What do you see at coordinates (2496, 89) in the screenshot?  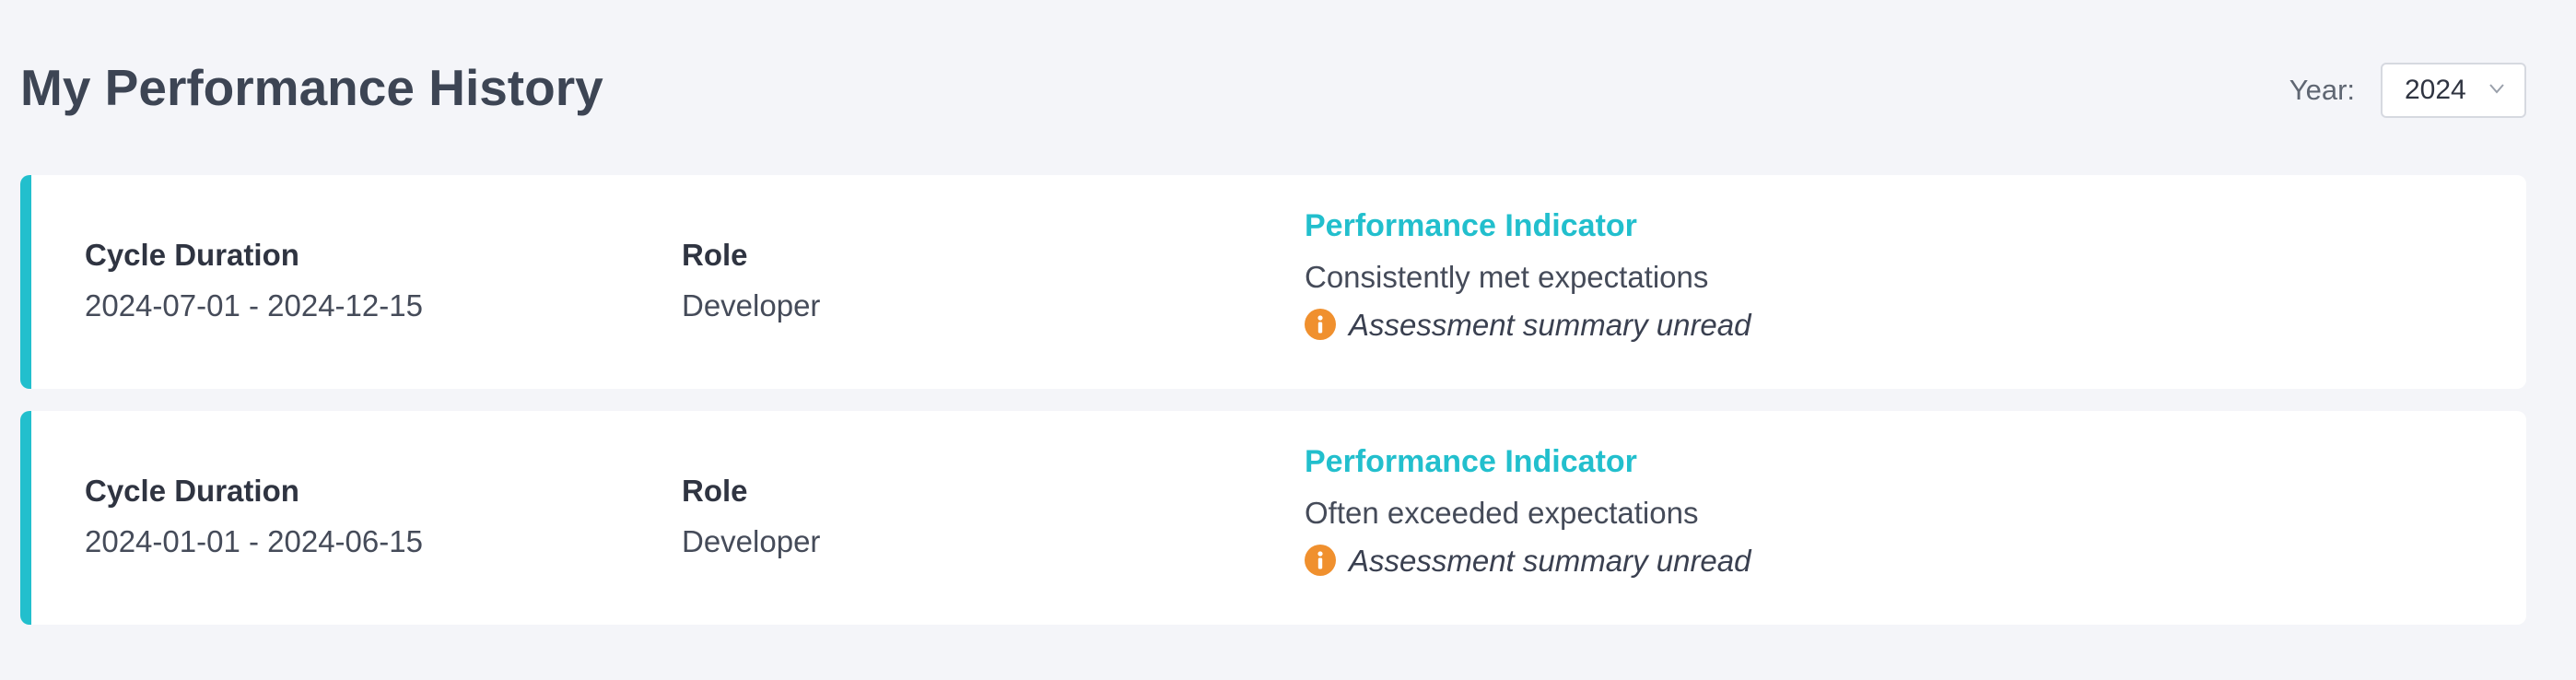 I see `chevron-down-icon` at bounding box center [2496, 89].